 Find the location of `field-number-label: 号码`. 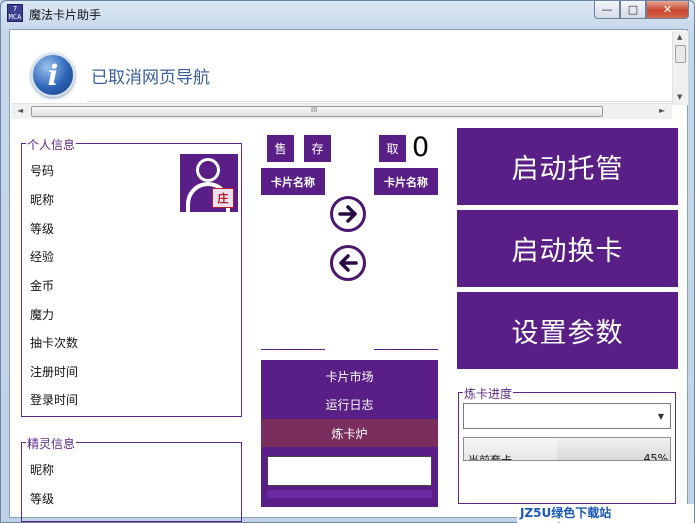

field-number-label: 号码 is located at coordinates (42, 171).